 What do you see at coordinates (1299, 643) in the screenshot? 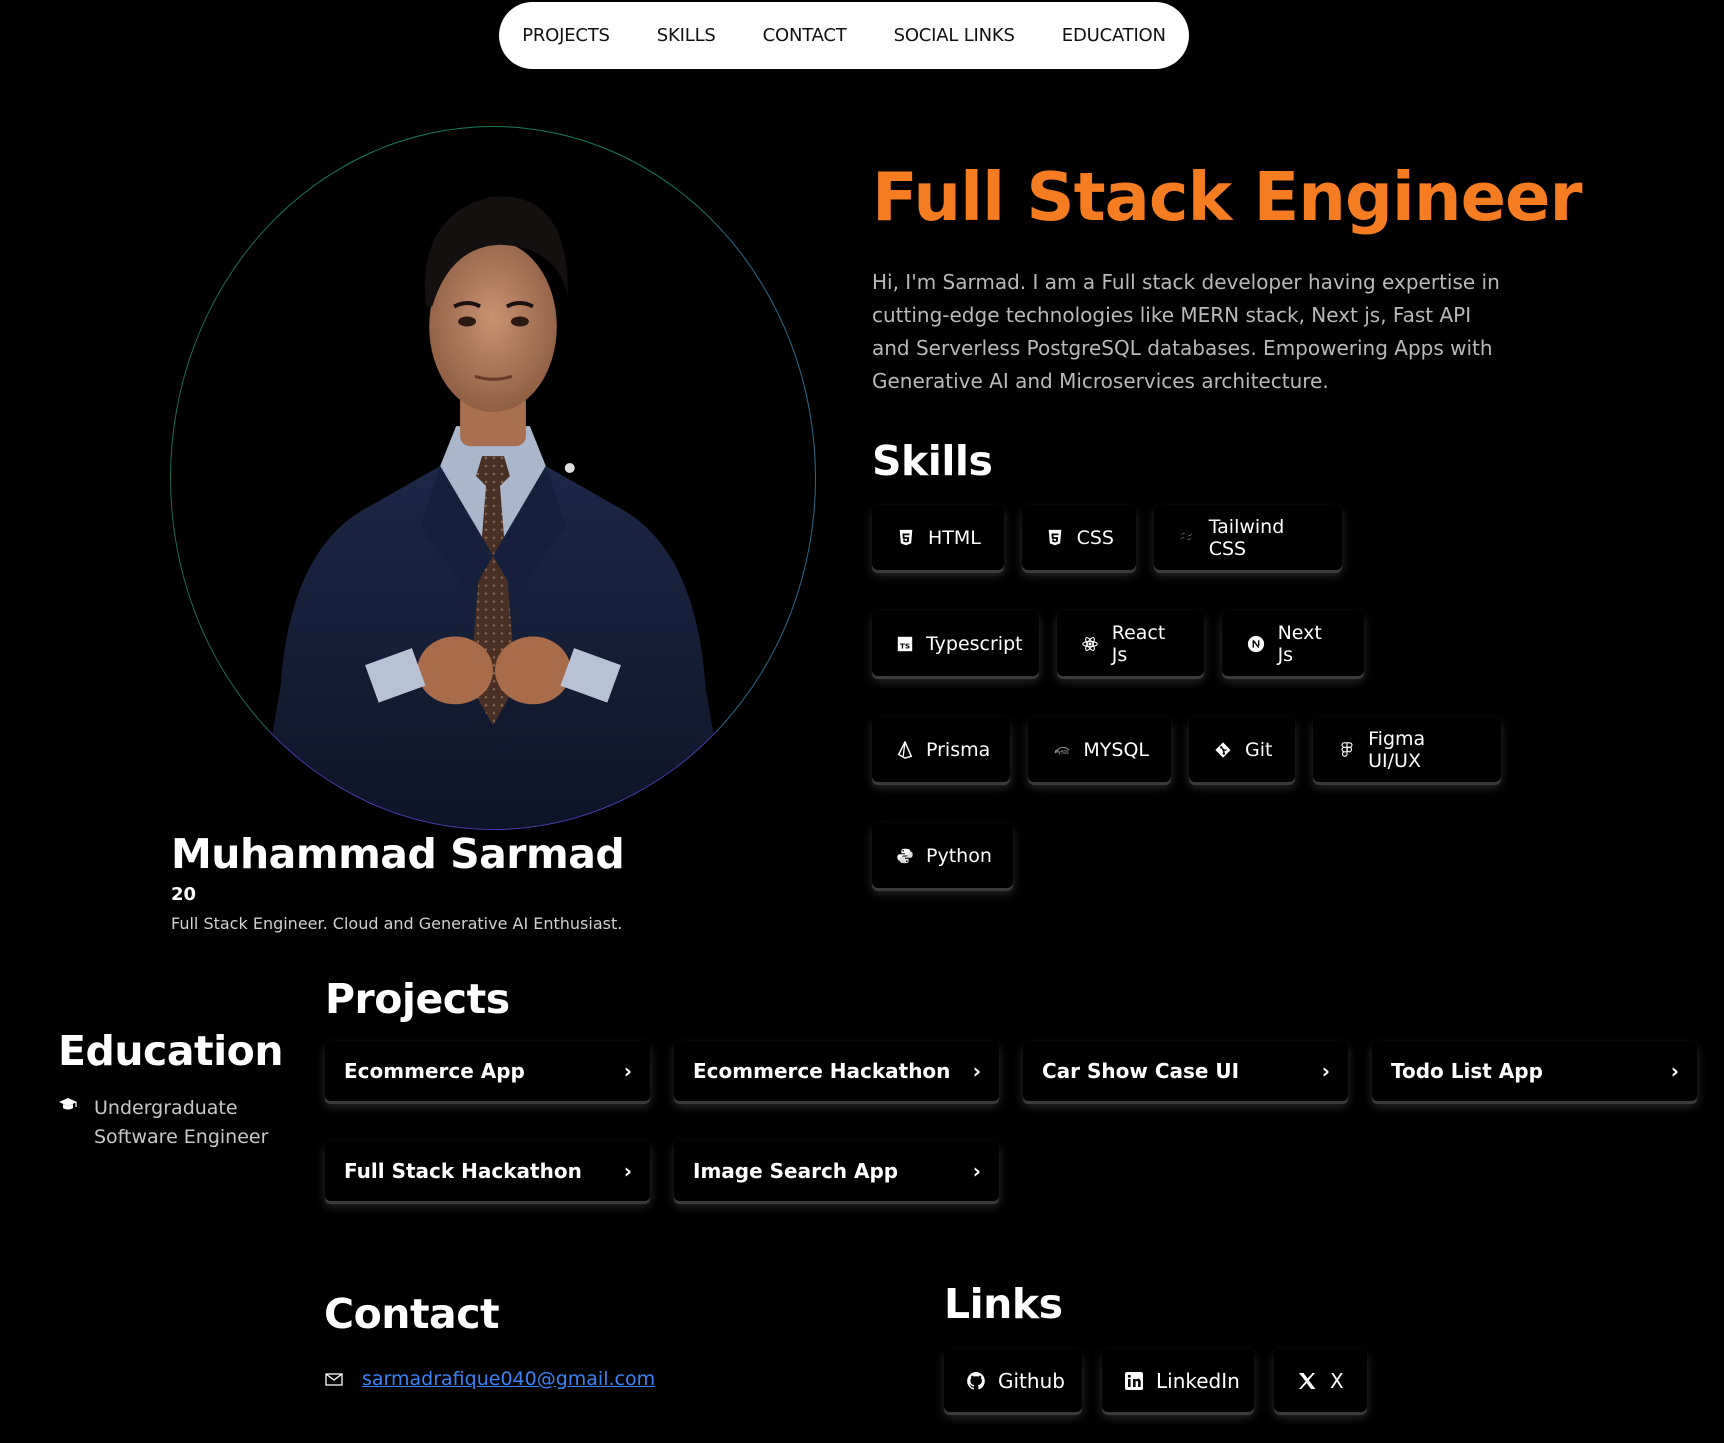
I see `skill-label: Next Js` at bounding box center [1299, 643].